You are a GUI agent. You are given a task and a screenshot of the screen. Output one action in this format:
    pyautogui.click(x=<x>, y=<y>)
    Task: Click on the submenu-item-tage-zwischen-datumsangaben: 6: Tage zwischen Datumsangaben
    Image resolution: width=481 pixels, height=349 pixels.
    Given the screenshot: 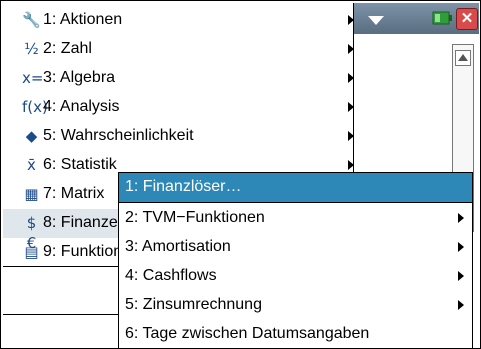 What is the action you would take?
    pyautogui.click(x=295, y=334)
    